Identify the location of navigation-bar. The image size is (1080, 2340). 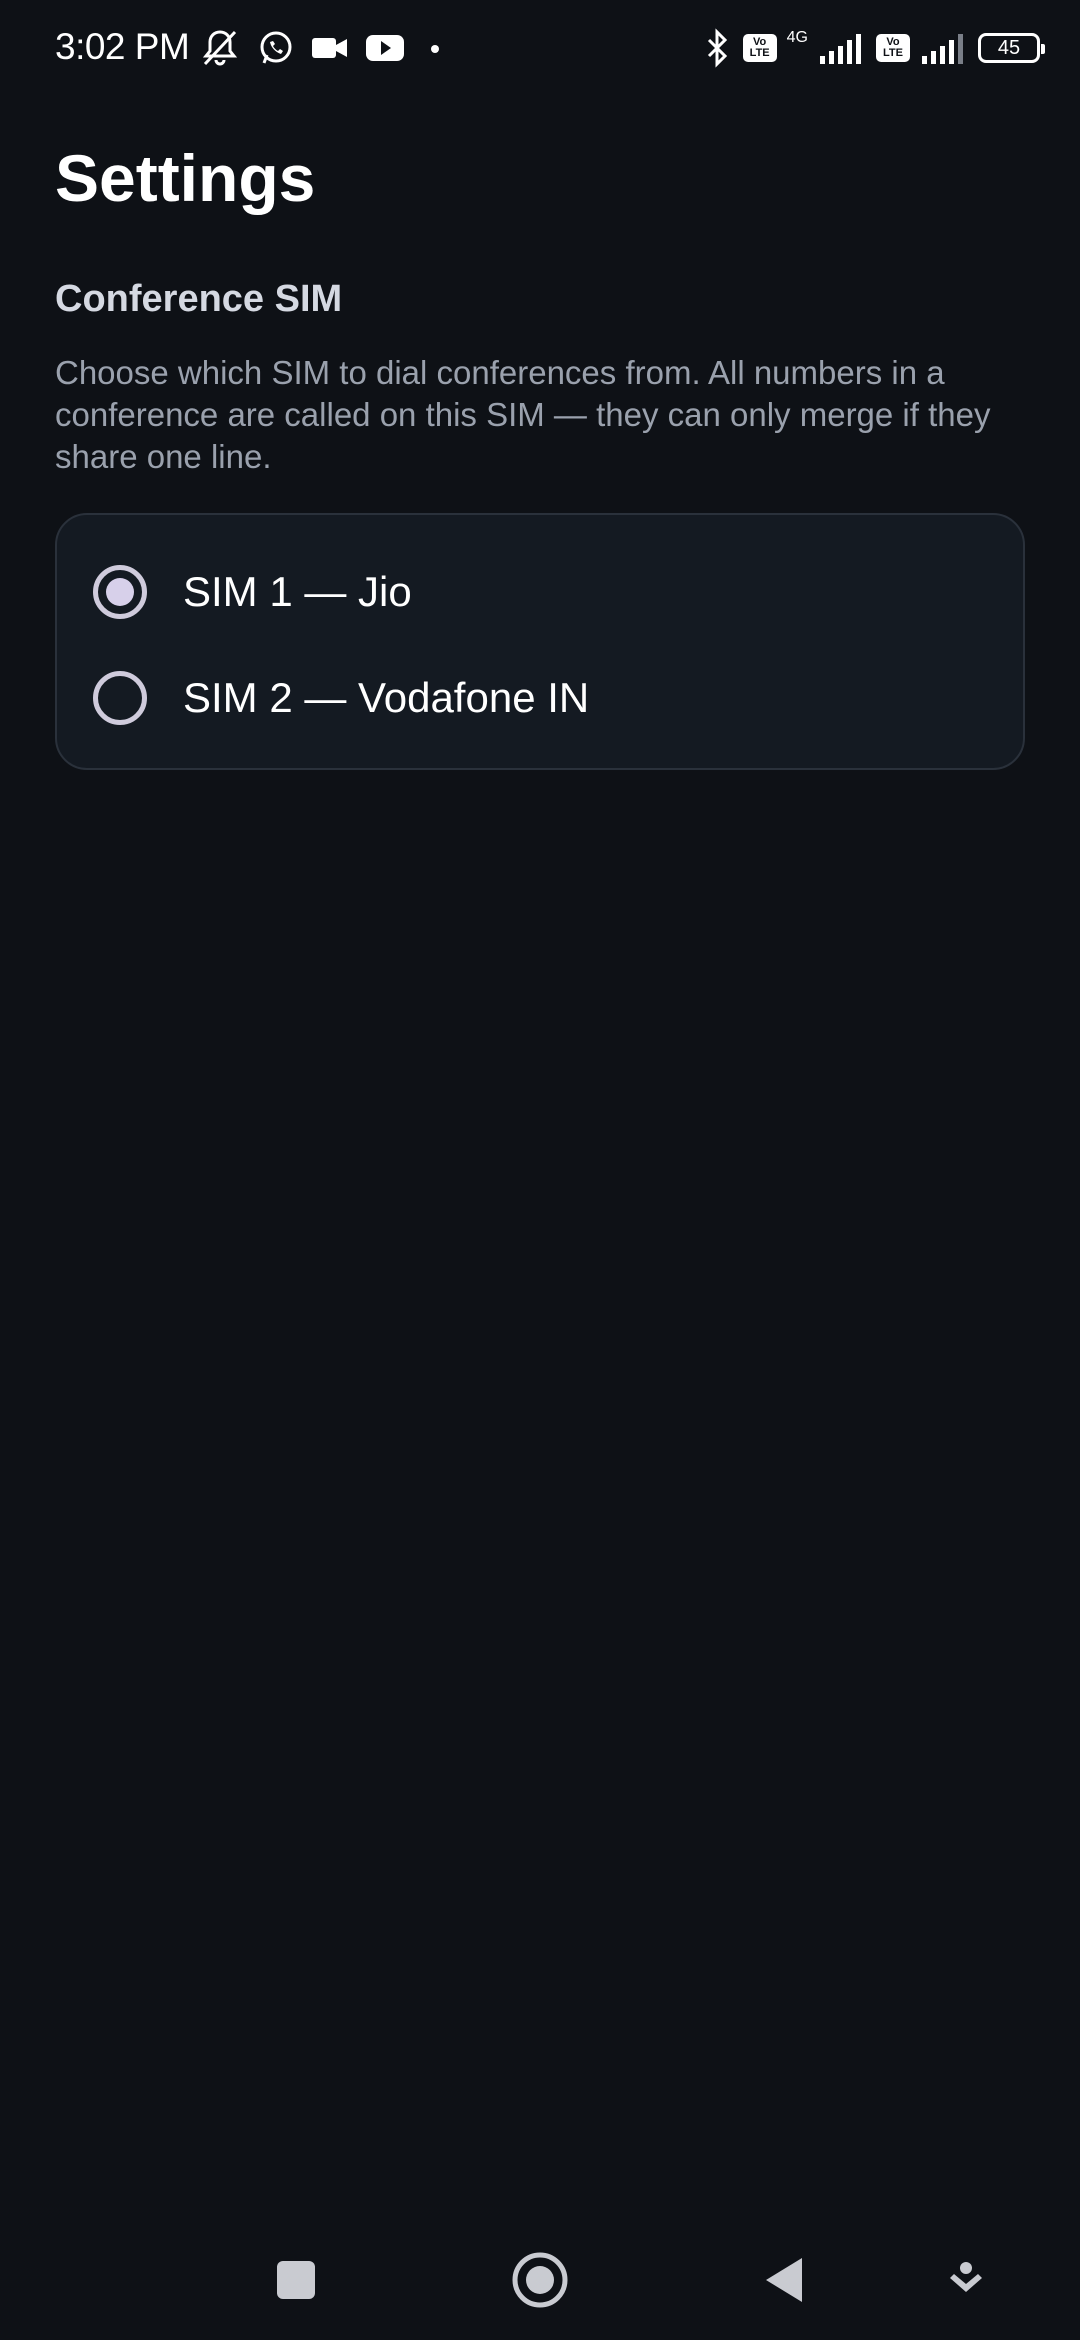
(540, 2280).